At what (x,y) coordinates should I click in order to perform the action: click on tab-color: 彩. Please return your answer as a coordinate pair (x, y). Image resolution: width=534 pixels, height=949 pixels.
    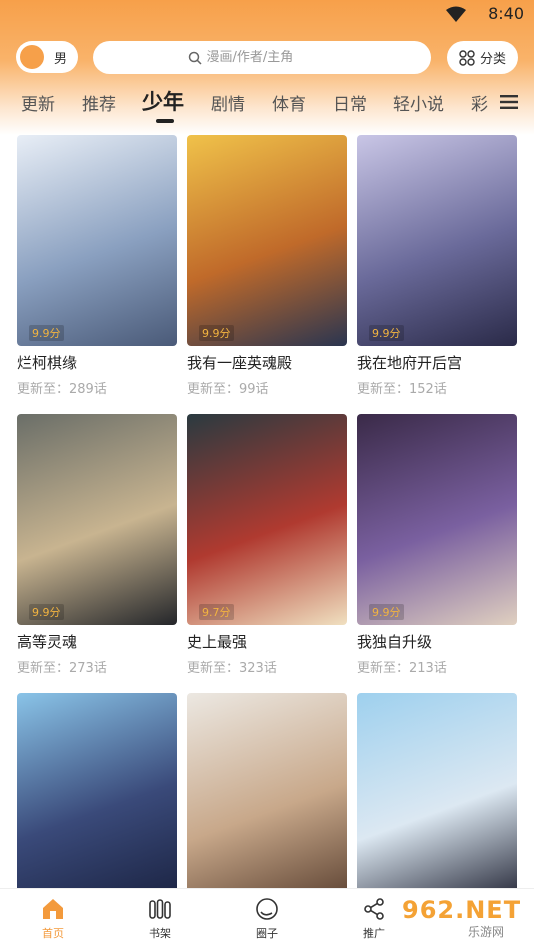
    Looking at the image, I should click on (479, 102).